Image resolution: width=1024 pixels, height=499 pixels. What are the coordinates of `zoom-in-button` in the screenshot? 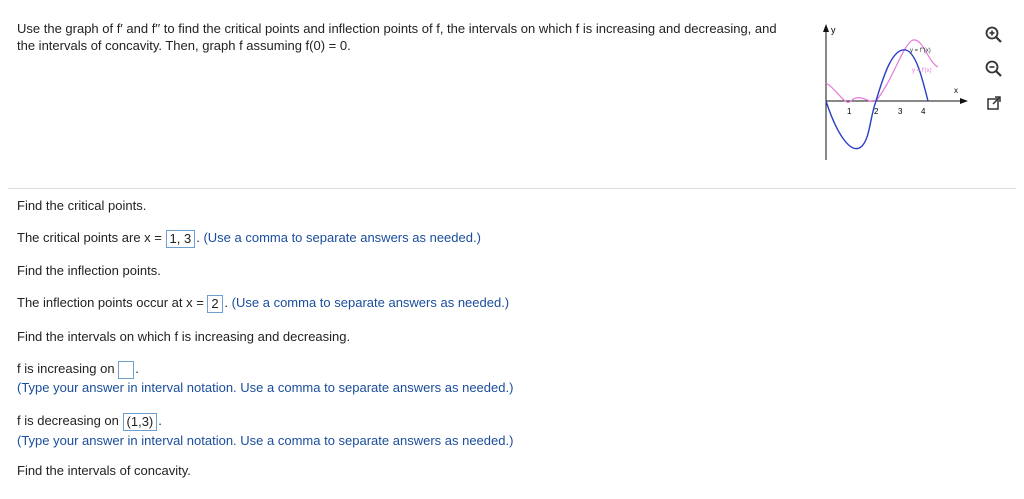 It's located at (994, 35).